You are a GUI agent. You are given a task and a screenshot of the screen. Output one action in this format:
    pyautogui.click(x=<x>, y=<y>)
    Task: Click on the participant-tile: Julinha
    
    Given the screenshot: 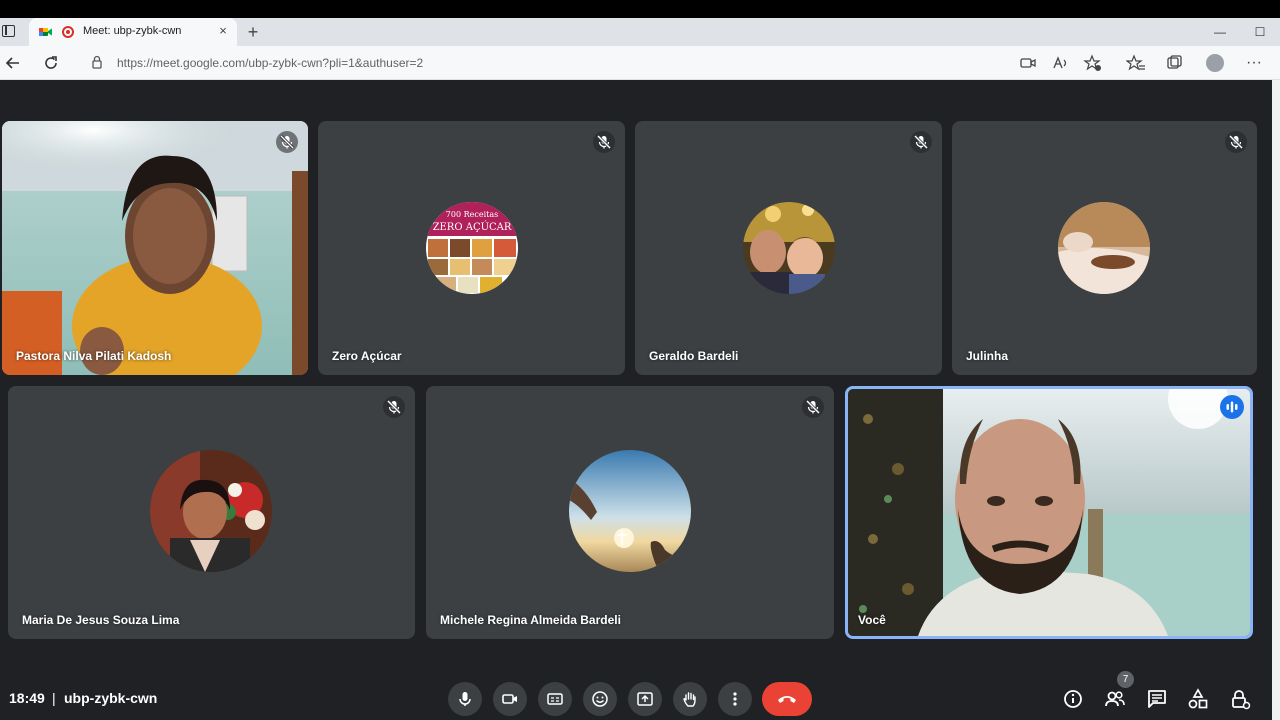 What is the action you would take?
    pyautogui.click(x=1104, y=248)
    